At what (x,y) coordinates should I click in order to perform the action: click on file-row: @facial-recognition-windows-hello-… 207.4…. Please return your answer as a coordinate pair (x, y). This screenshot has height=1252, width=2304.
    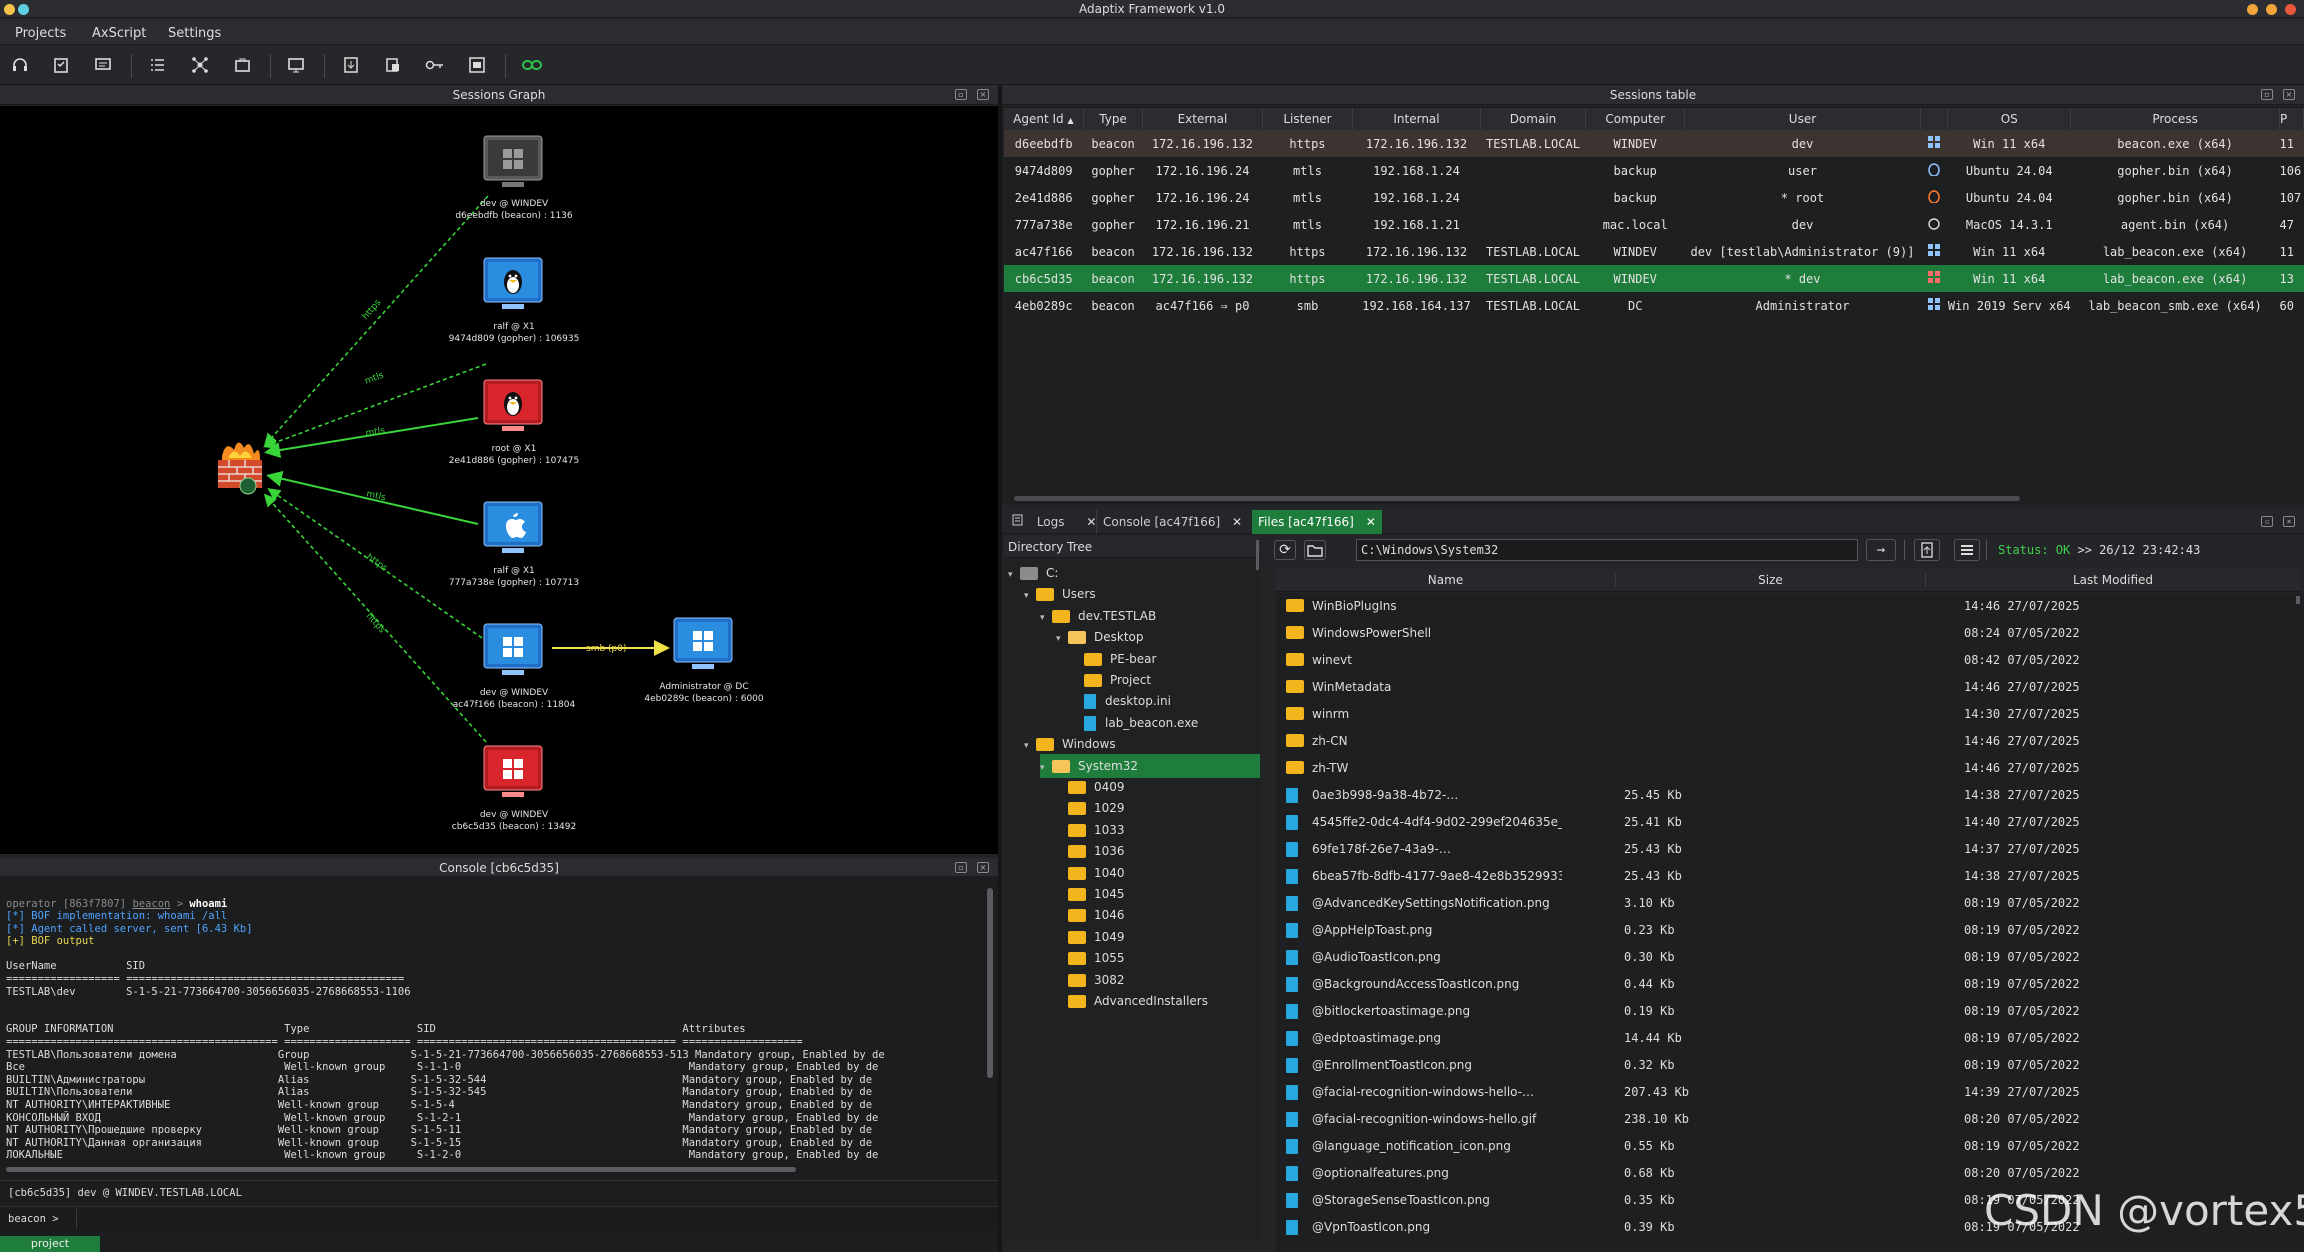
    Looking at the image, I should click on (1788, 1092).